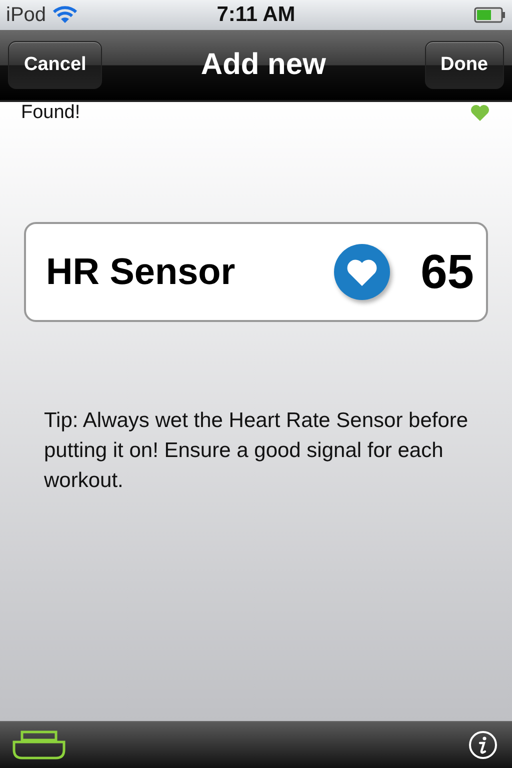 The height and width of the screenshot is (768, 512). Describe the element at coordinates (65, 15) in the screenshot. I see `wifi-icon` at that location.